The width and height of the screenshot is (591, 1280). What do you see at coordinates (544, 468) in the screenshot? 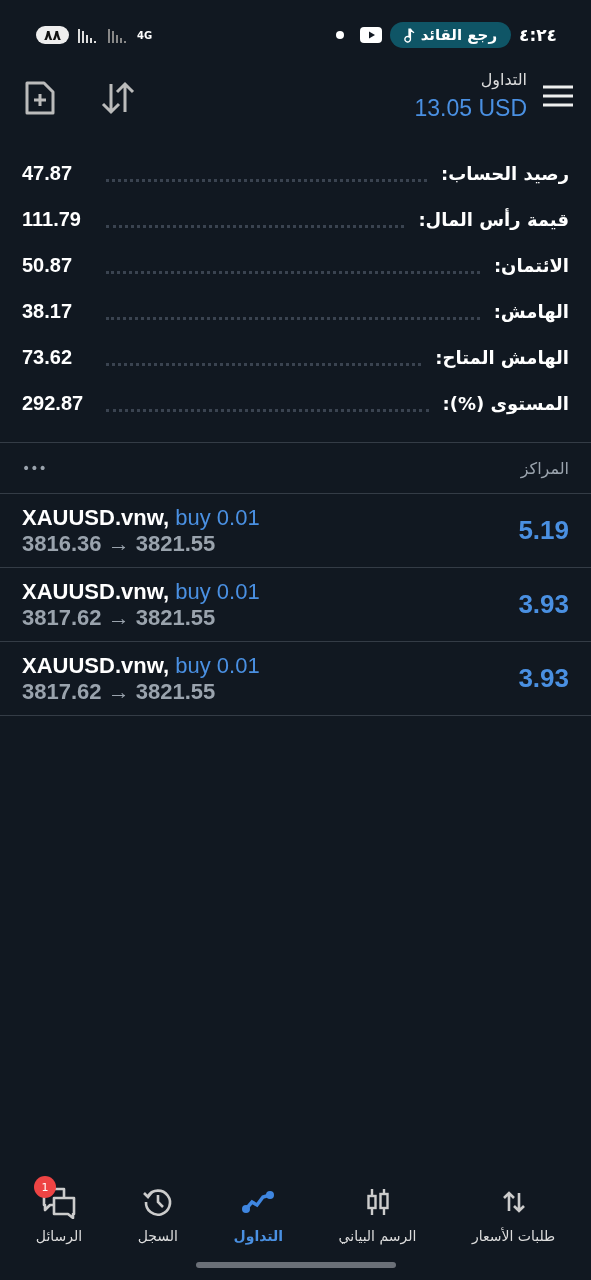
I see `section-title: المراكز` at bounding box center [544, 468].